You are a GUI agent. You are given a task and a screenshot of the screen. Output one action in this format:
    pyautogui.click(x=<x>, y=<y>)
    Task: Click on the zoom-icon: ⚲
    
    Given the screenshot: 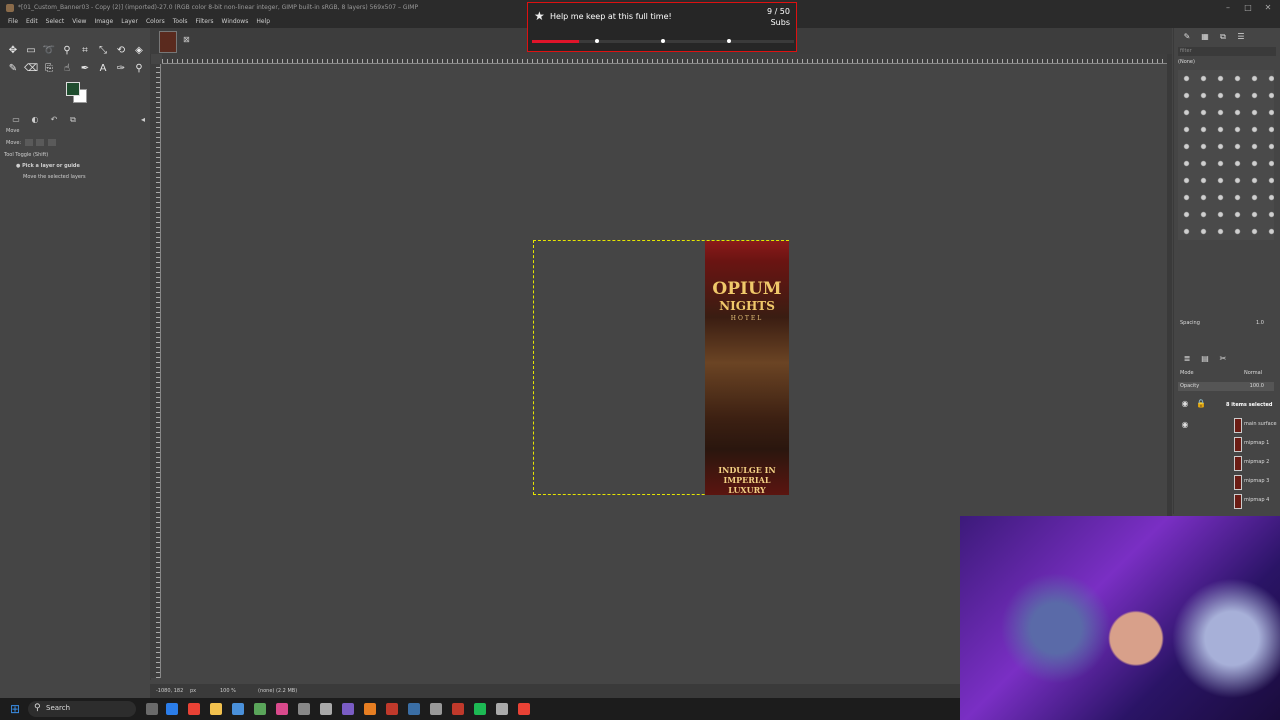 What is the action you would take?
    pyautogui.click(x=139, y=69)
    